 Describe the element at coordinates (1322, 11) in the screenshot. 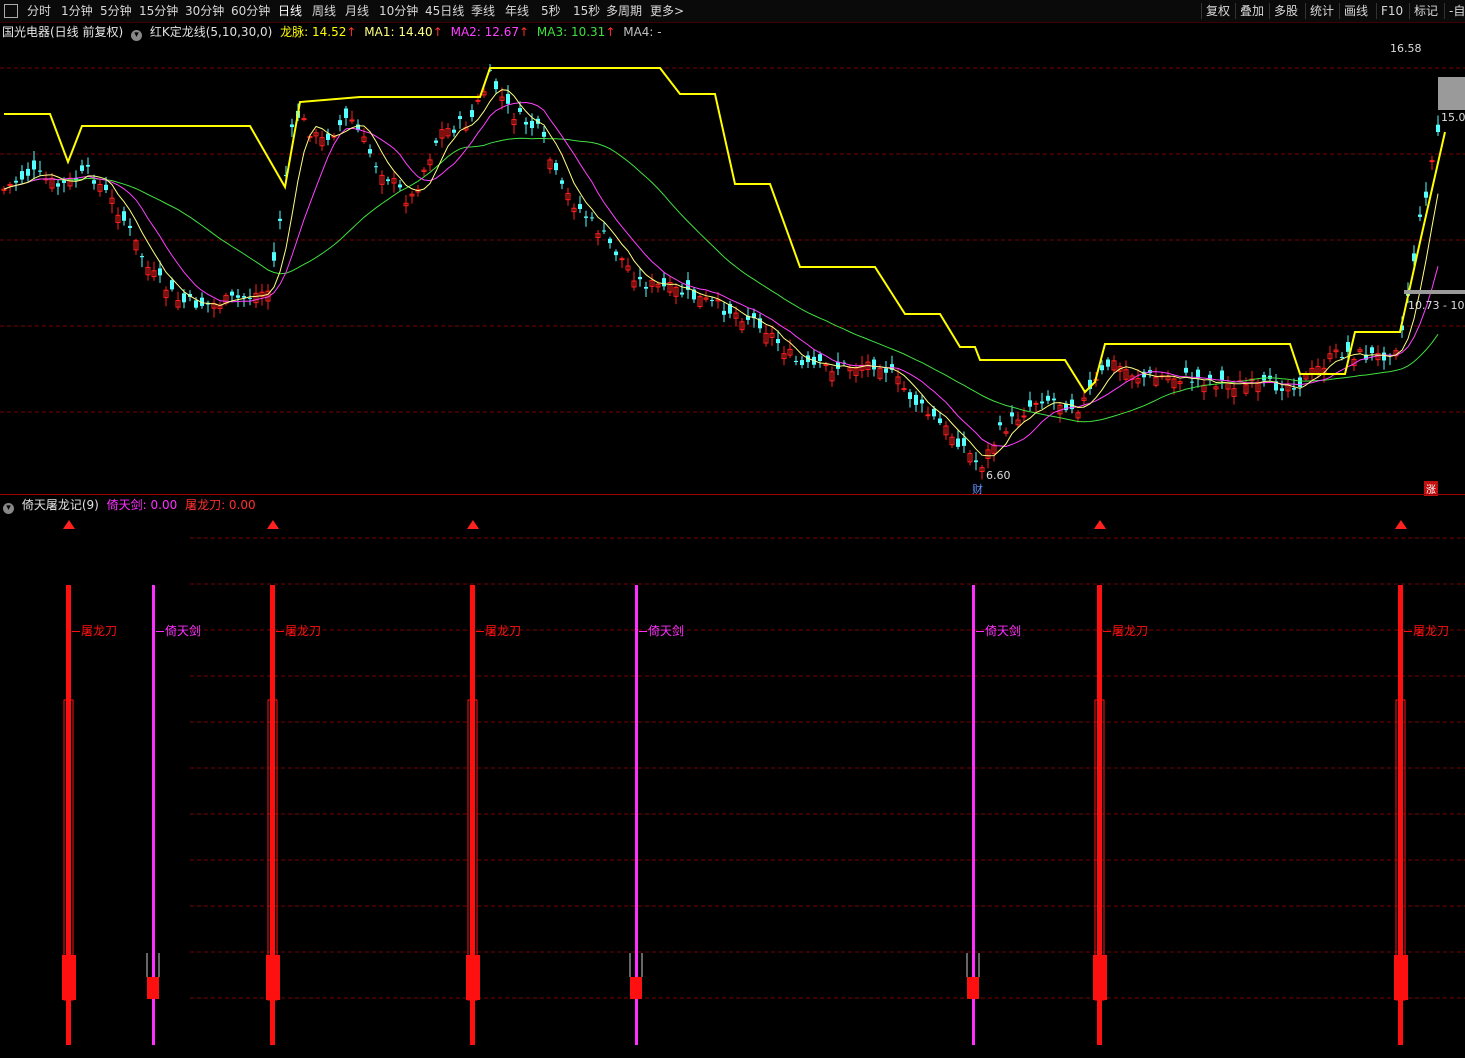

I see `toolbar-button: 统计` at that location.